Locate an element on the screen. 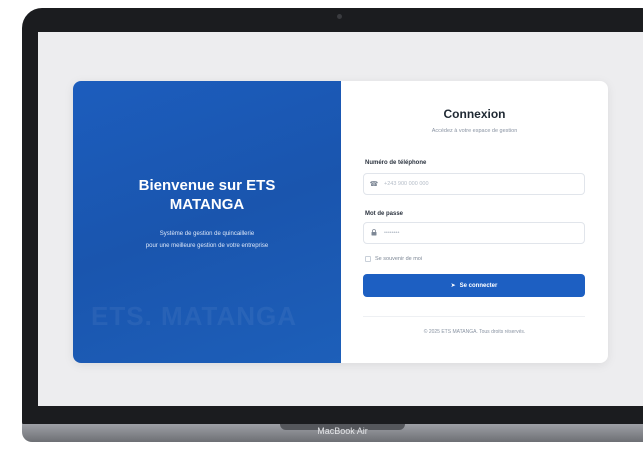 The width and height of the screenshot is (643, 450). remember-label: Se souvenir de moi is located at coordinates (399, 259).